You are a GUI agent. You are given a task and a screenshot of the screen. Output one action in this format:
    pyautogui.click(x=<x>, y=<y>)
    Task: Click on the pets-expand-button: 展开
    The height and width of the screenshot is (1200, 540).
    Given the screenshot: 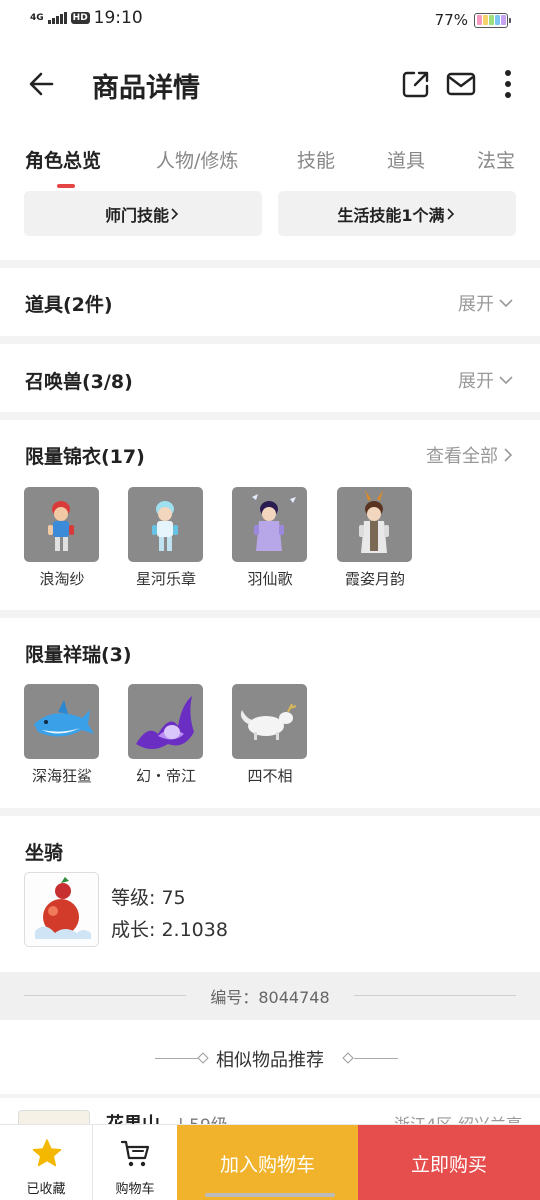 What is the action you would take?
    pyautogui.click(x=486, y=380)
    